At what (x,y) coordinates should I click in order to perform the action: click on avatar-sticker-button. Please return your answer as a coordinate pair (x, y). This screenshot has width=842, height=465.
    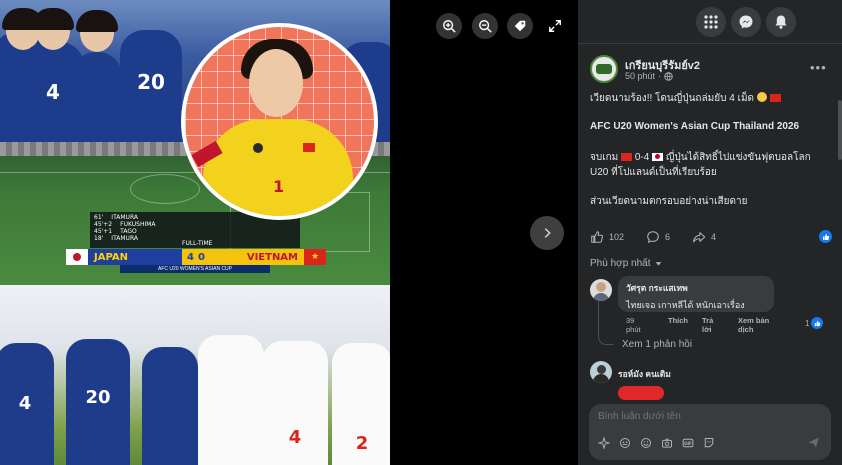
    Looking at the image, I should click on (603, 442).